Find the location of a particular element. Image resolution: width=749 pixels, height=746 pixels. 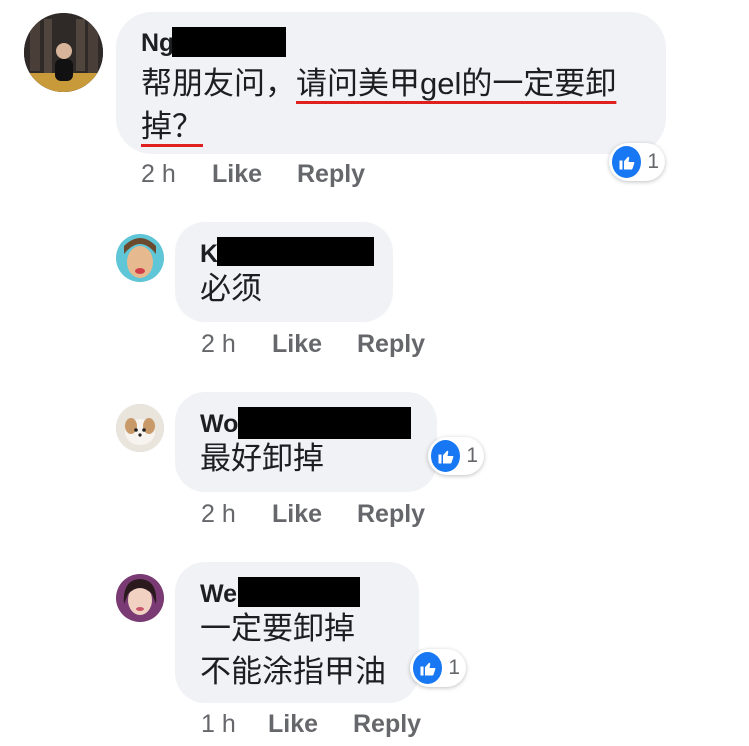

comment-actions: 1 h Like Reply is located at coordinates (374, 725).